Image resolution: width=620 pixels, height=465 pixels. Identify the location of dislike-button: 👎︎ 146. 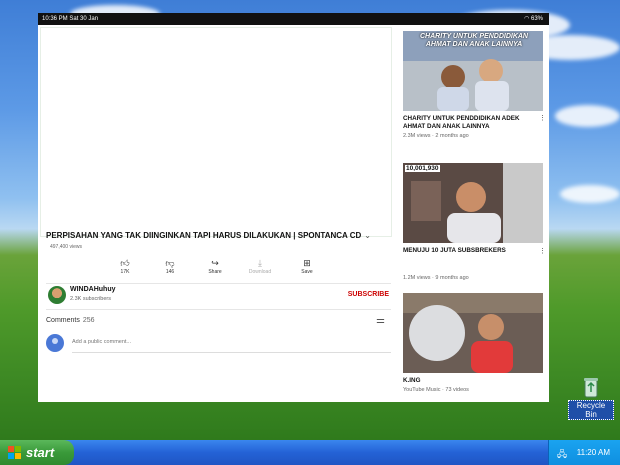
(170, 266).